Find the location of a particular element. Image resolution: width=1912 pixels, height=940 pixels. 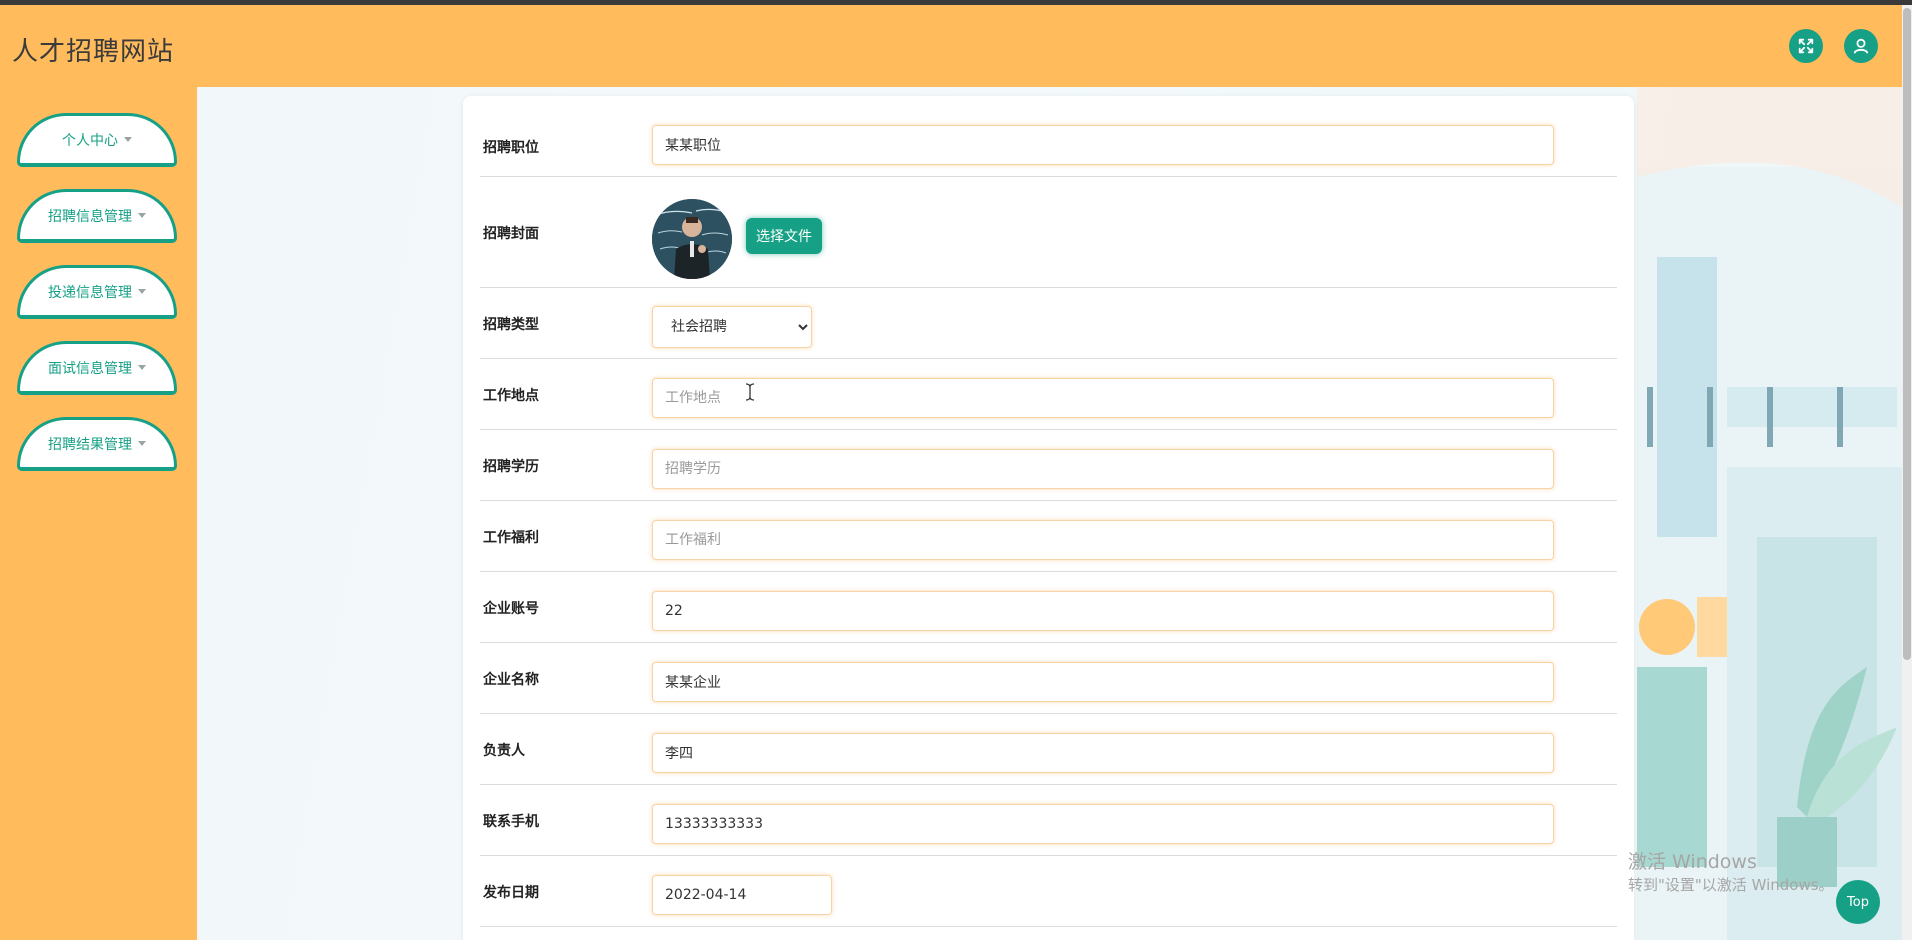

benefits-input is located at coordinates (1103, 540).